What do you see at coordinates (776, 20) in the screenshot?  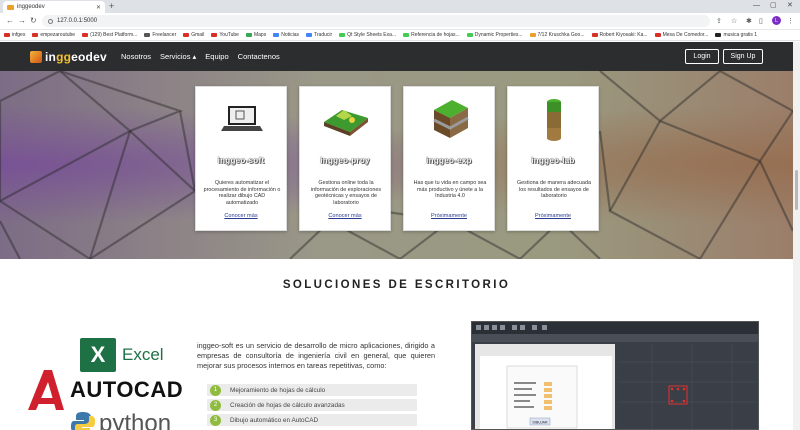 I see `profile-avatar: L` at bounding box center [776, 20].